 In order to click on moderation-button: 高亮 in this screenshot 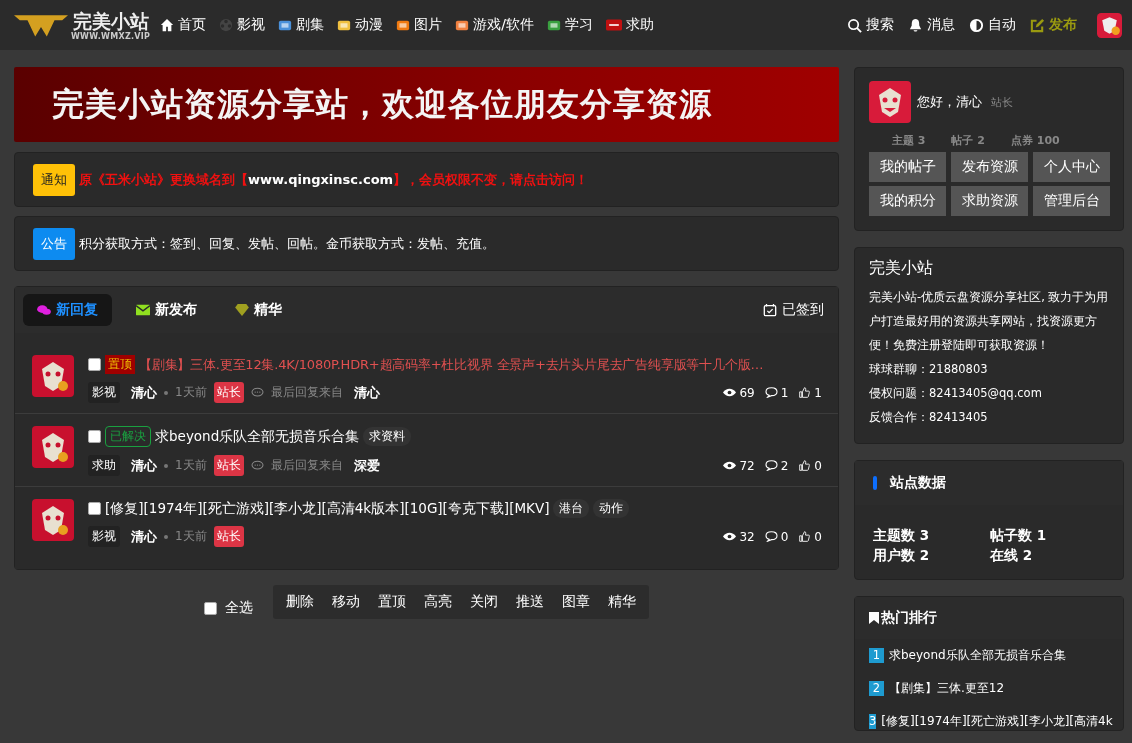, I will do `click(438, 602)`.